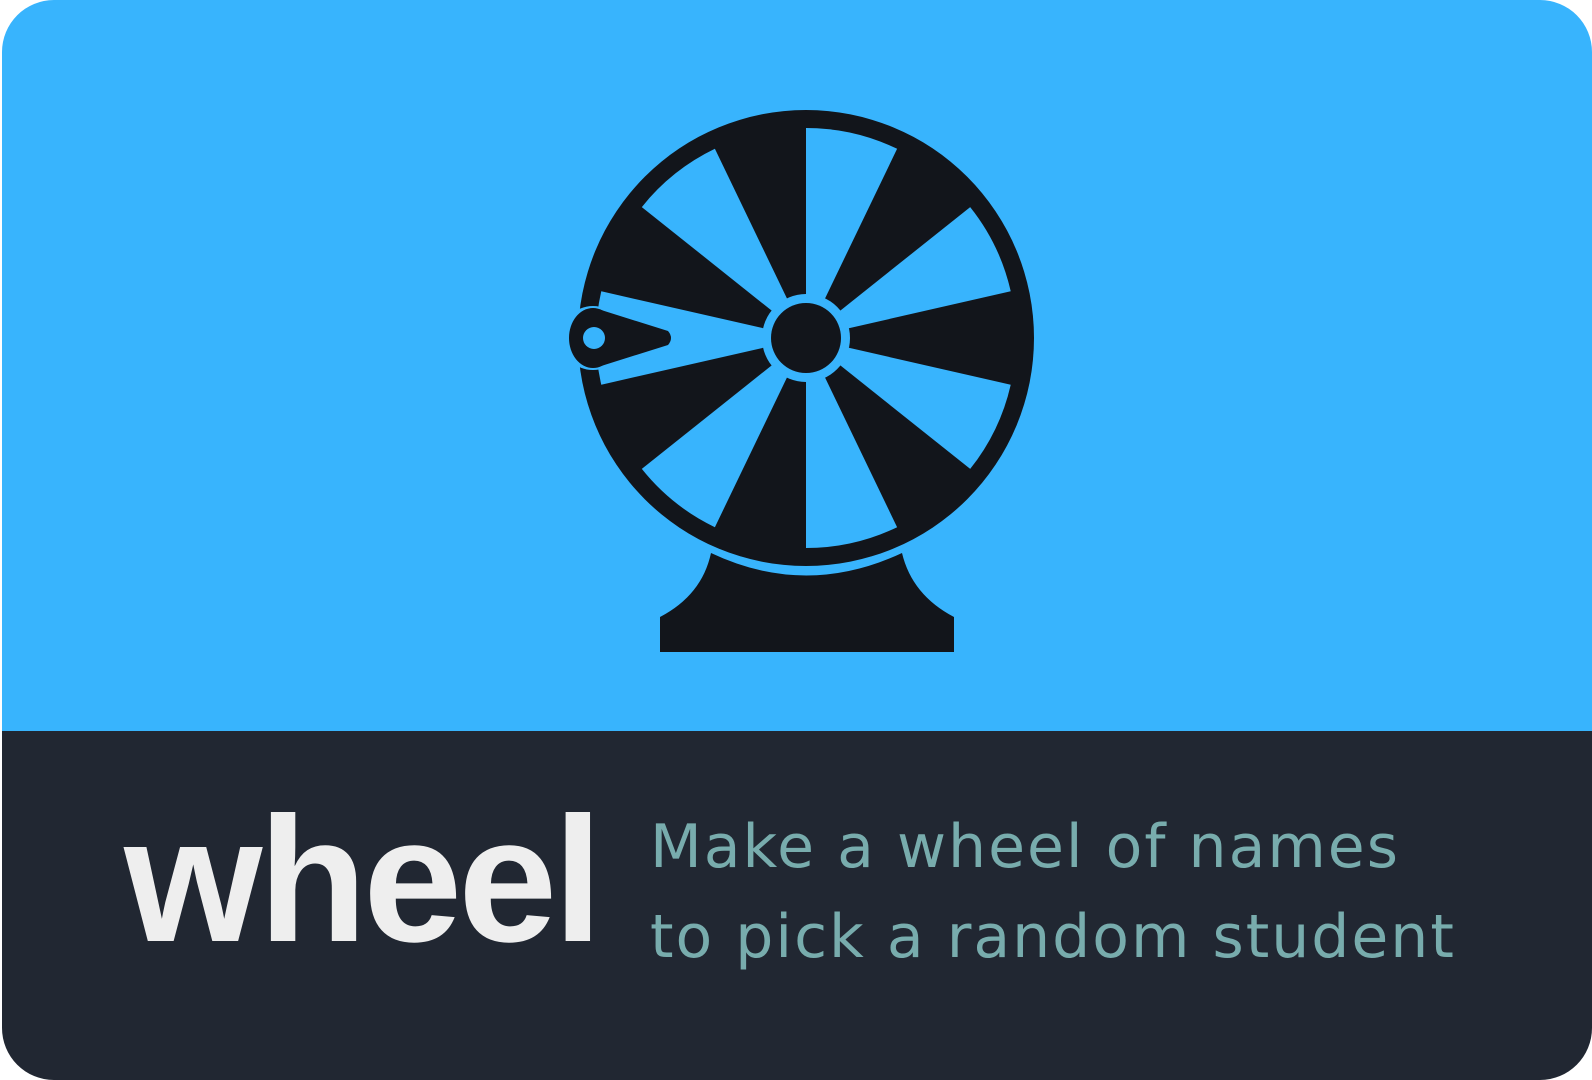 The height and width of the screenshot is (1080, 1592). I want to click on tagline-line-1: Make a wheel of names, so click(1025, 847).